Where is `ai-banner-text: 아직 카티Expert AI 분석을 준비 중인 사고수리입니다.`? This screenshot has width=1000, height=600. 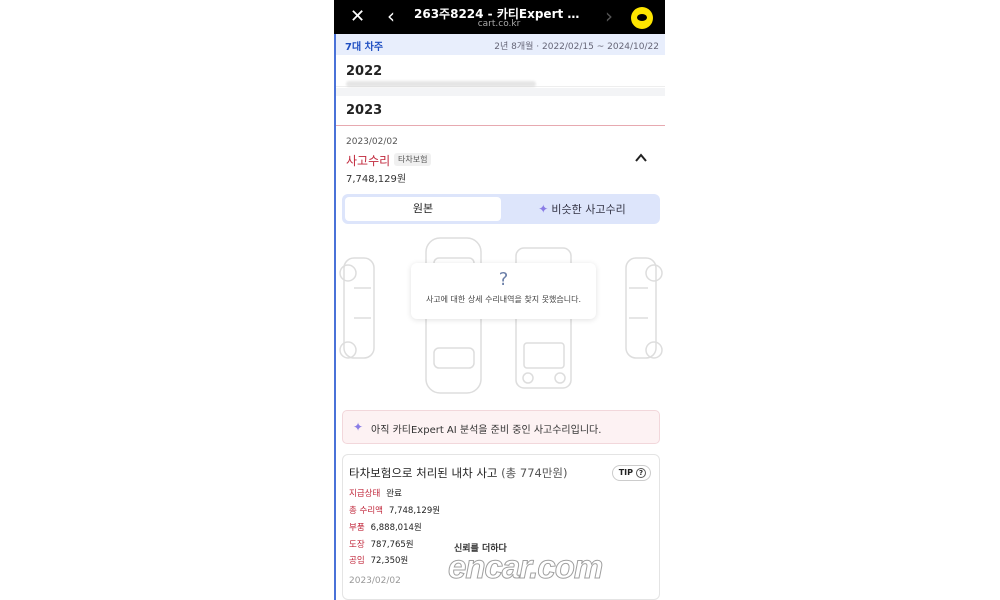 ai-banner-text: 아직 카티Expert AI 분석을 준비 중인 사고수리입니다. is located at coordinates (486, 430).